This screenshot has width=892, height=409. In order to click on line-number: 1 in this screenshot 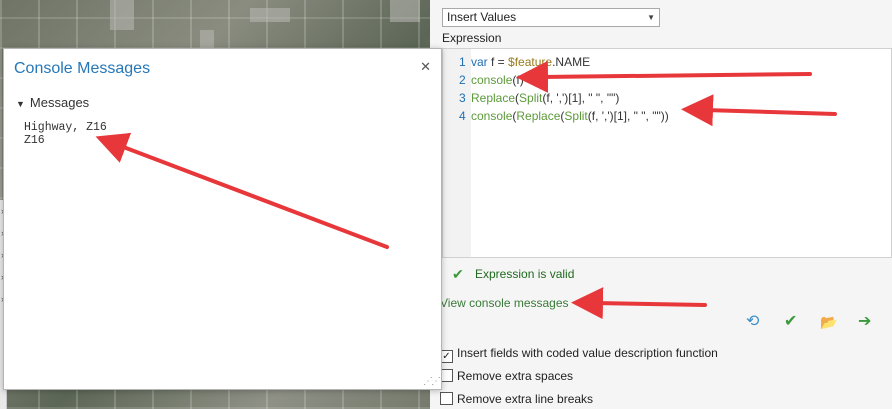, I will do `click(462, 62)`.